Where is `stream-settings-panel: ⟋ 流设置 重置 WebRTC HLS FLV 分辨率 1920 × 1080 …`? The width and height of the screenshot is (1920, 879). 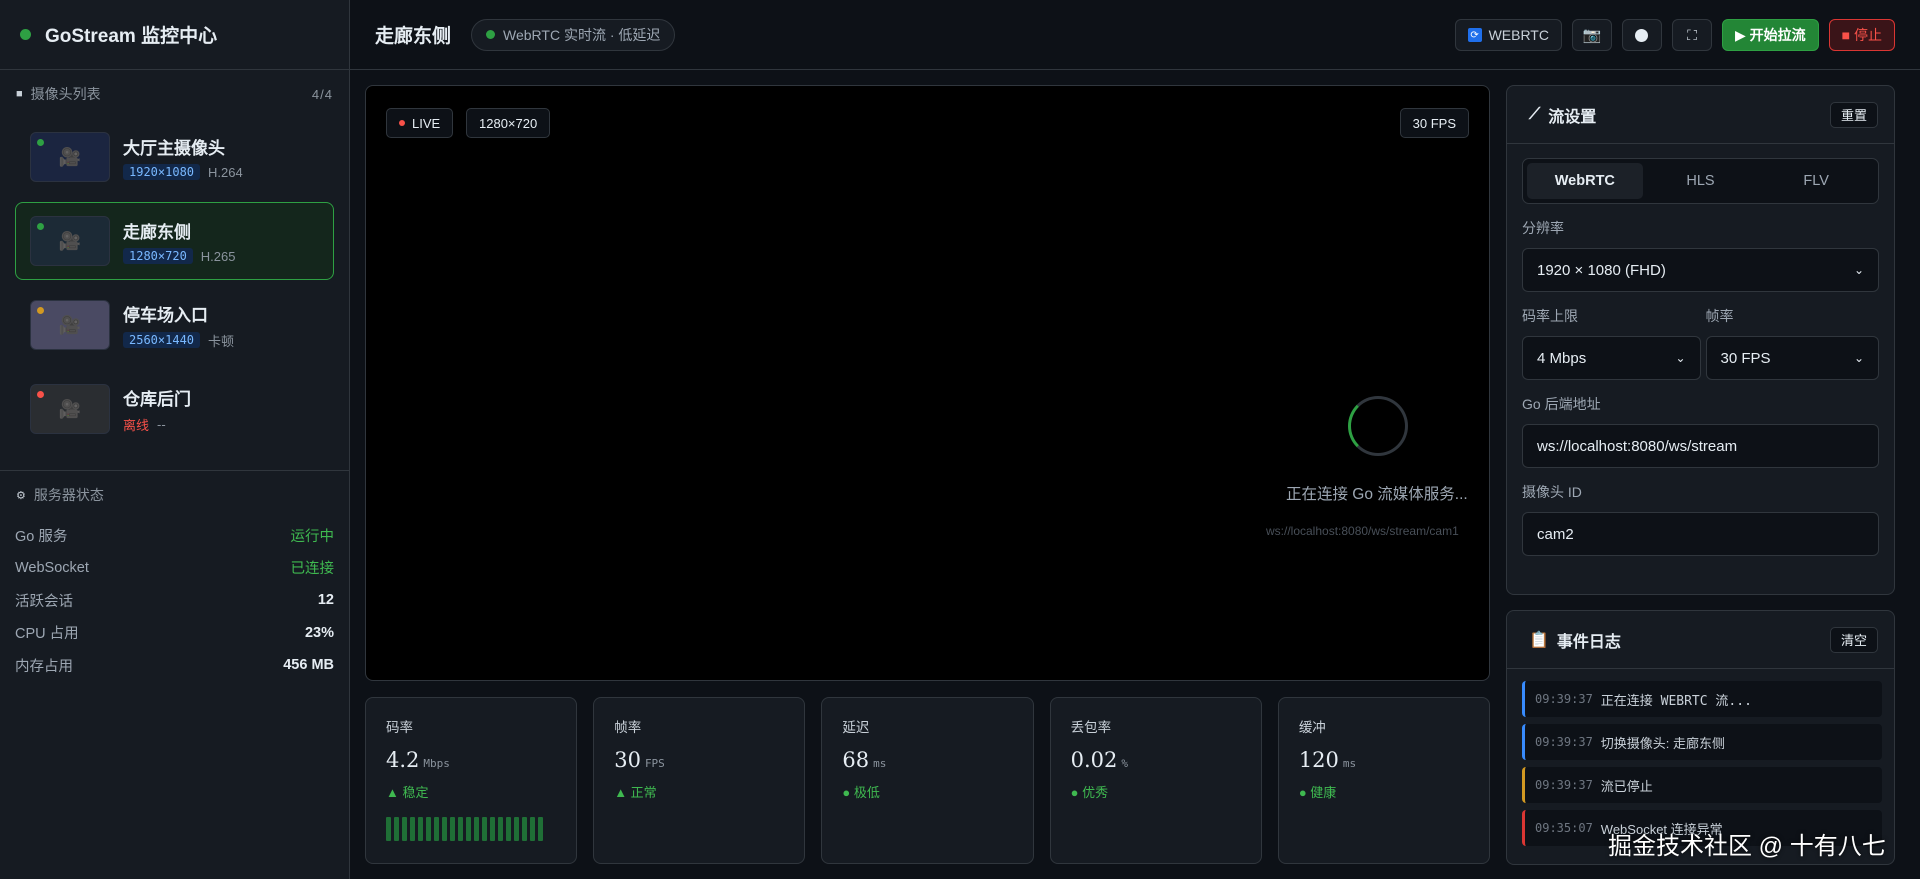
stream-settings-panel: ⟋ 流设置 重置 WebRTC HLS FLV 分辨率 1920 × 1080 … is located at coordinates (1700, 340).